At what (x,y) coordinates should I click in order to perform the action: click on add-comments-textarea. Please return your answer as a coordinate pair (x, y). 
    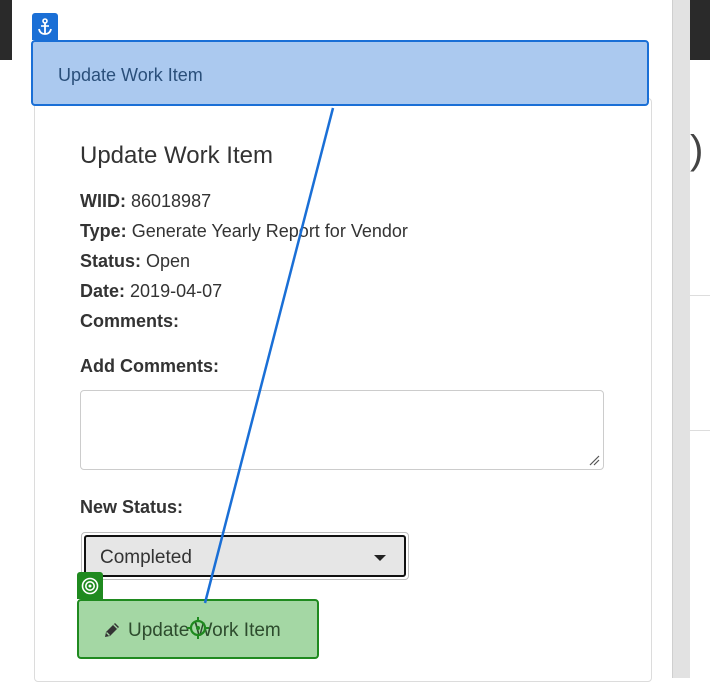
    Looking at the image, I should click on (342, 430).